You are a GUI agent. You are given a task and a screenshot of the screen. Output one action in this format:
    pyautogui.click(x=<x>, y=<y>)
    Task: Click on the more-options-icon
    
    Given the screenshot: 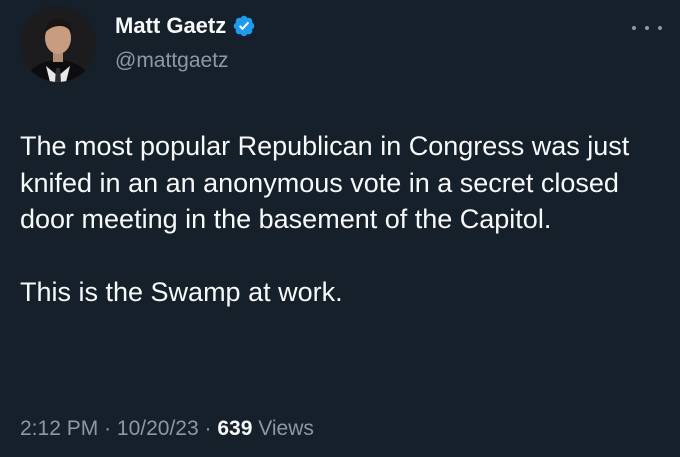 What is the action you would take?
    pyautogui.click(x=647, y=28)
    